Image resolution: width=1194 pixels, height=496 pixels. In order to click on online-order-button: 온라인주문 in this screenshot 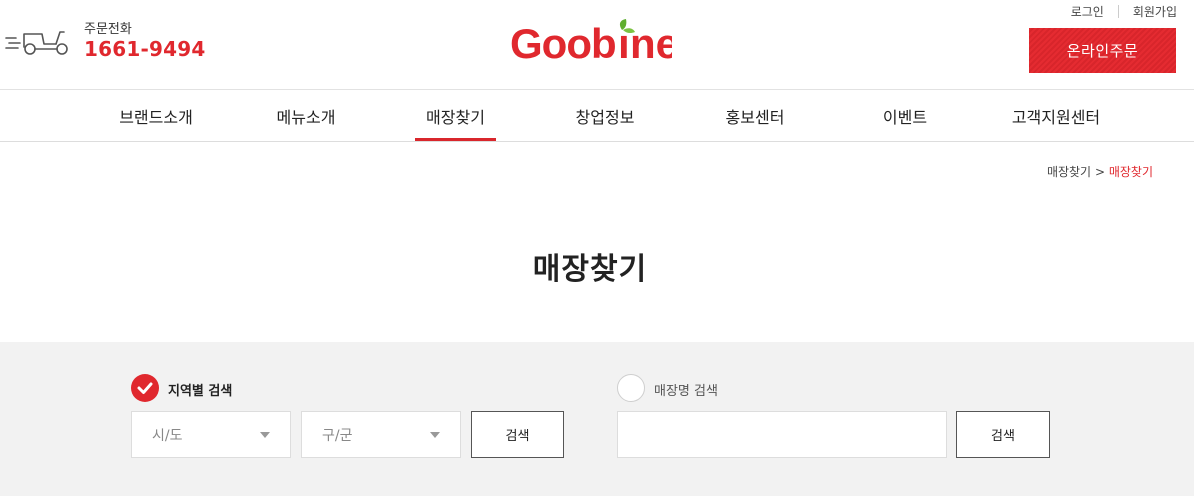, I will do `click(1102, 50)`.